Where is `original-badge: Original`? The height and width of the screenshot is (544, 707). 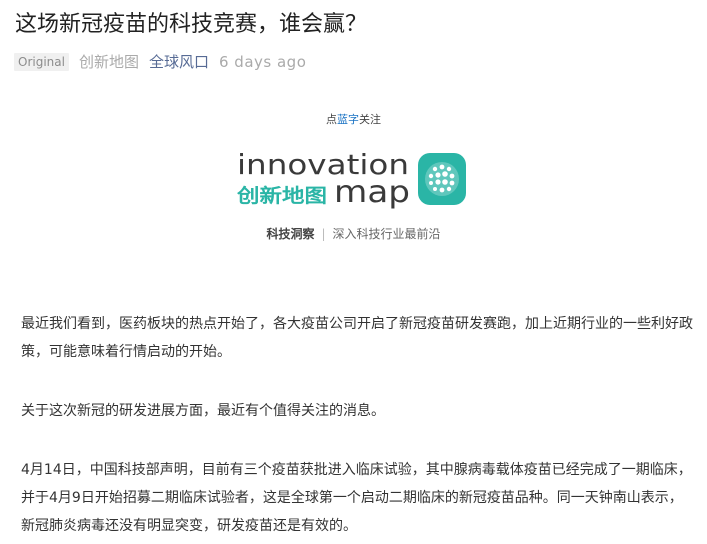
original-badge: Original is located at coordinates (41, 62).